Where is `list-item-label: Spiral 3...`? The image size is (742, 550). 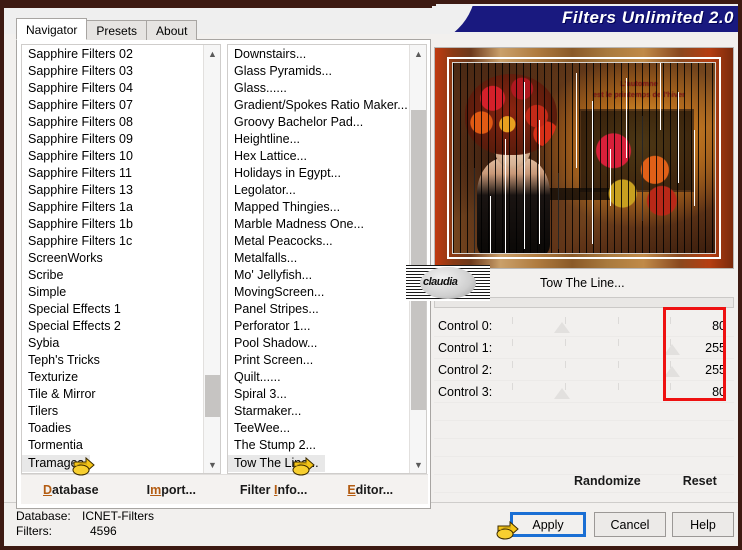 list-item-label: Spiral 3... is located at coordinates (318, 394).